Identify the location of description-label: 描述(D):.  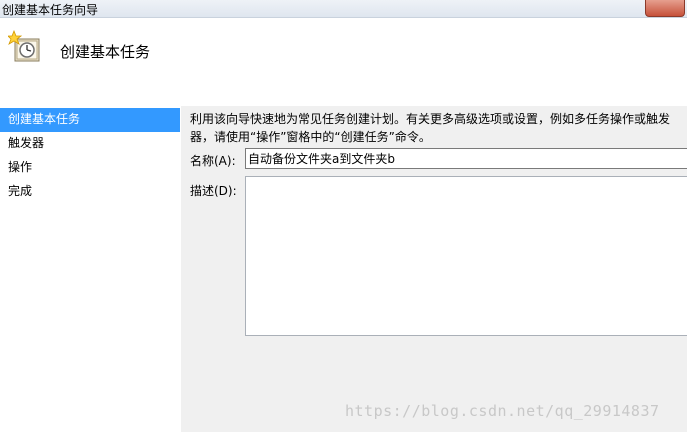
(213, 191).